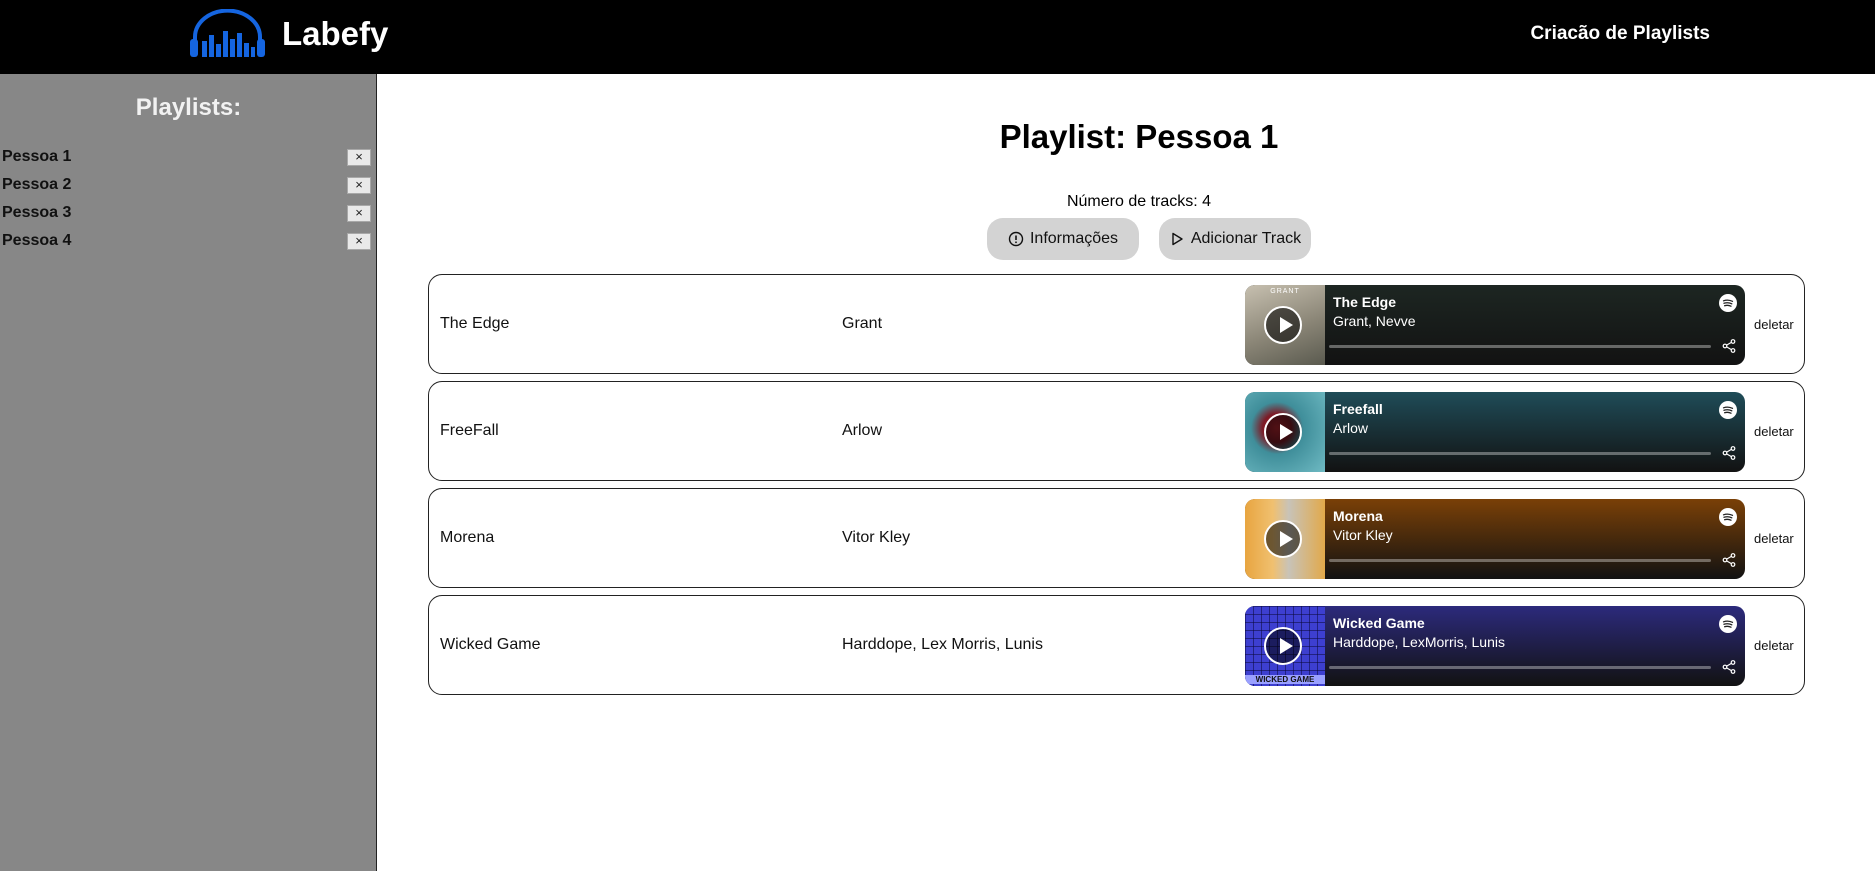  What do you see at coordinates (1495, 325) in the screenshot?
I see `spotify-embed: GRANT The Edge Grant, Nevve` at bounding box center [1495, 325].